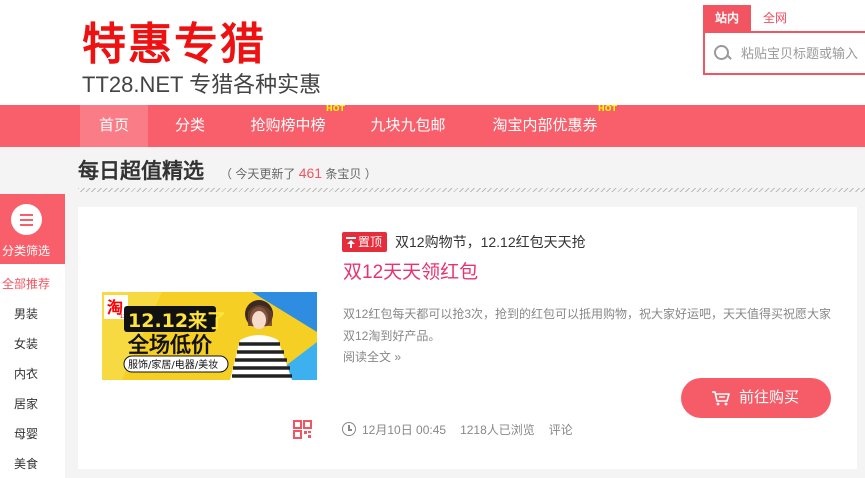 The image size is (865, 478). I want to click on tab-web-search: 全网, so click(775, 18).